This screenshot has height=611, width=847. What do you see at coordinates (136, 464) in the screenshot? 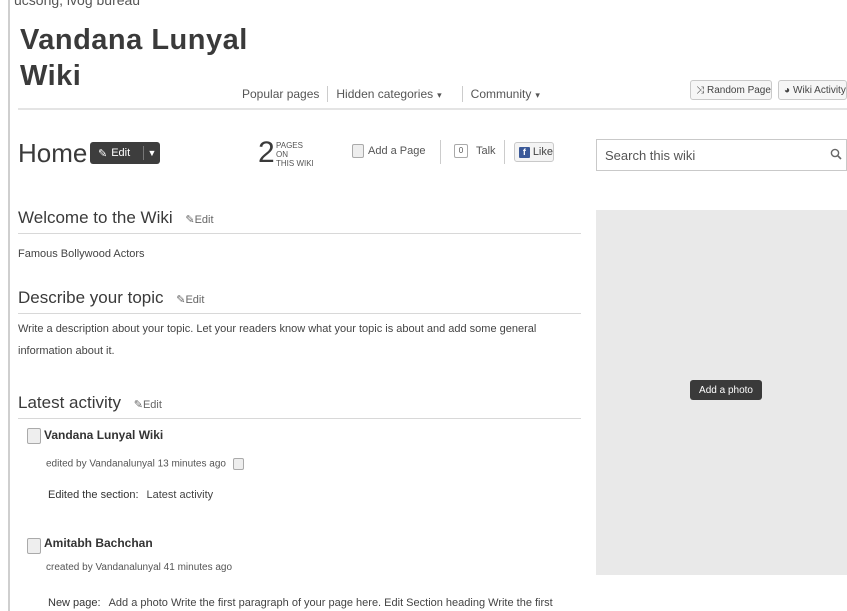
I see `activity-meta-text: edited by Vandanalunyal 13 minutes ago` at bounding box center [136, 464].